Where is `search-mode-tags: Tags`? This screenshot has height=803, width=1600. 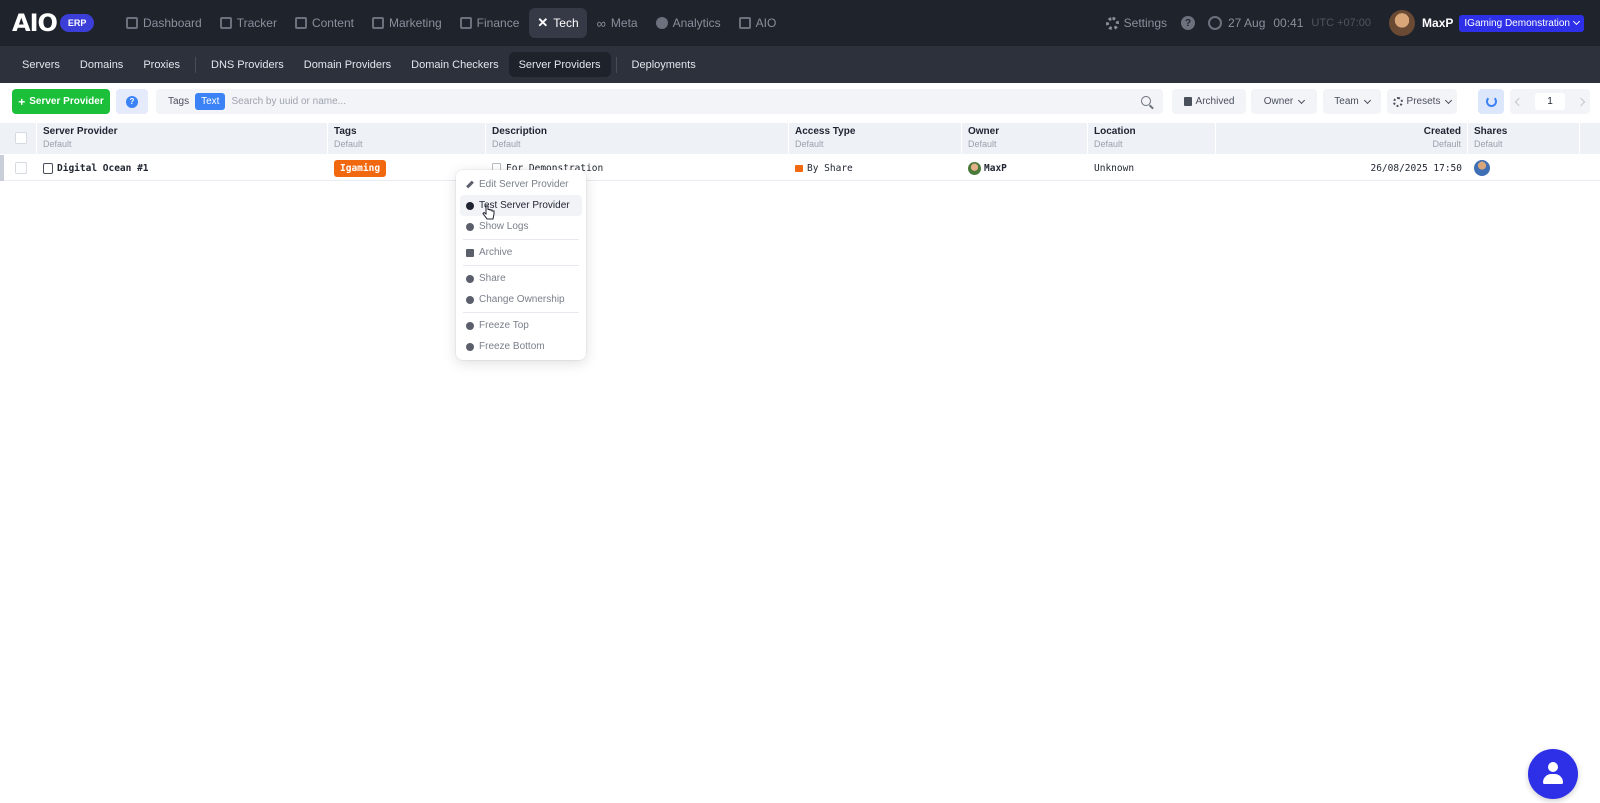
search-mode-tags: Tags is located at coordinates (178, 101).